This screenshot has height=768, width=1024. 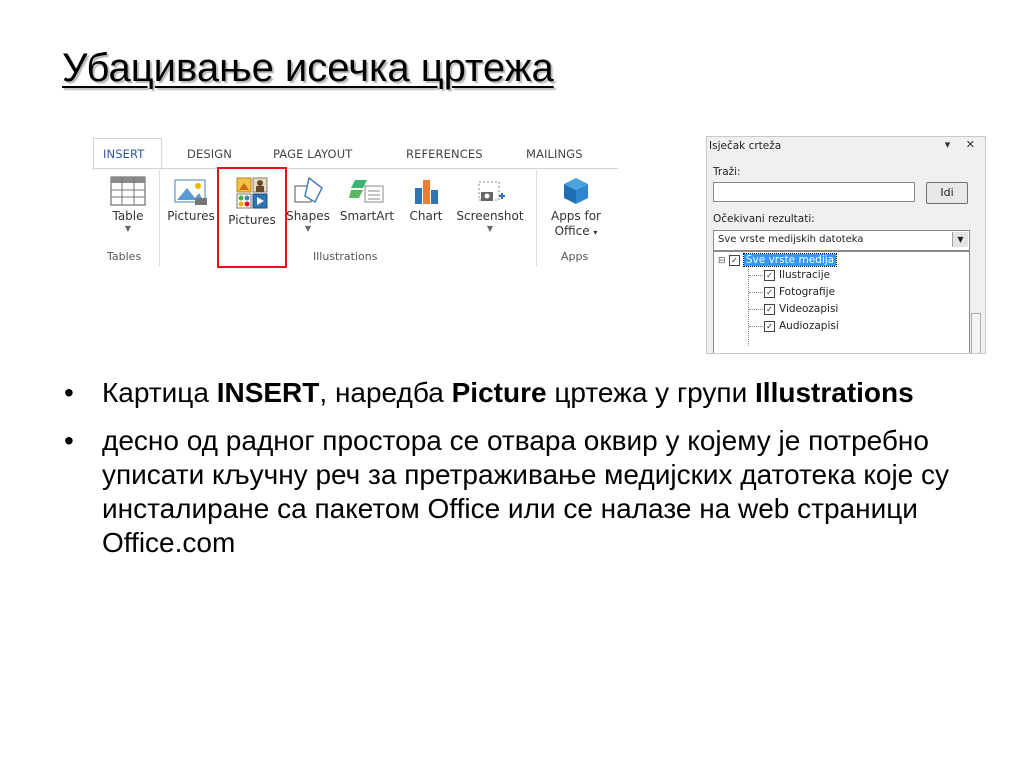 I want to click on tree-item-label: Videozapisi, so click(x=809, y=309).